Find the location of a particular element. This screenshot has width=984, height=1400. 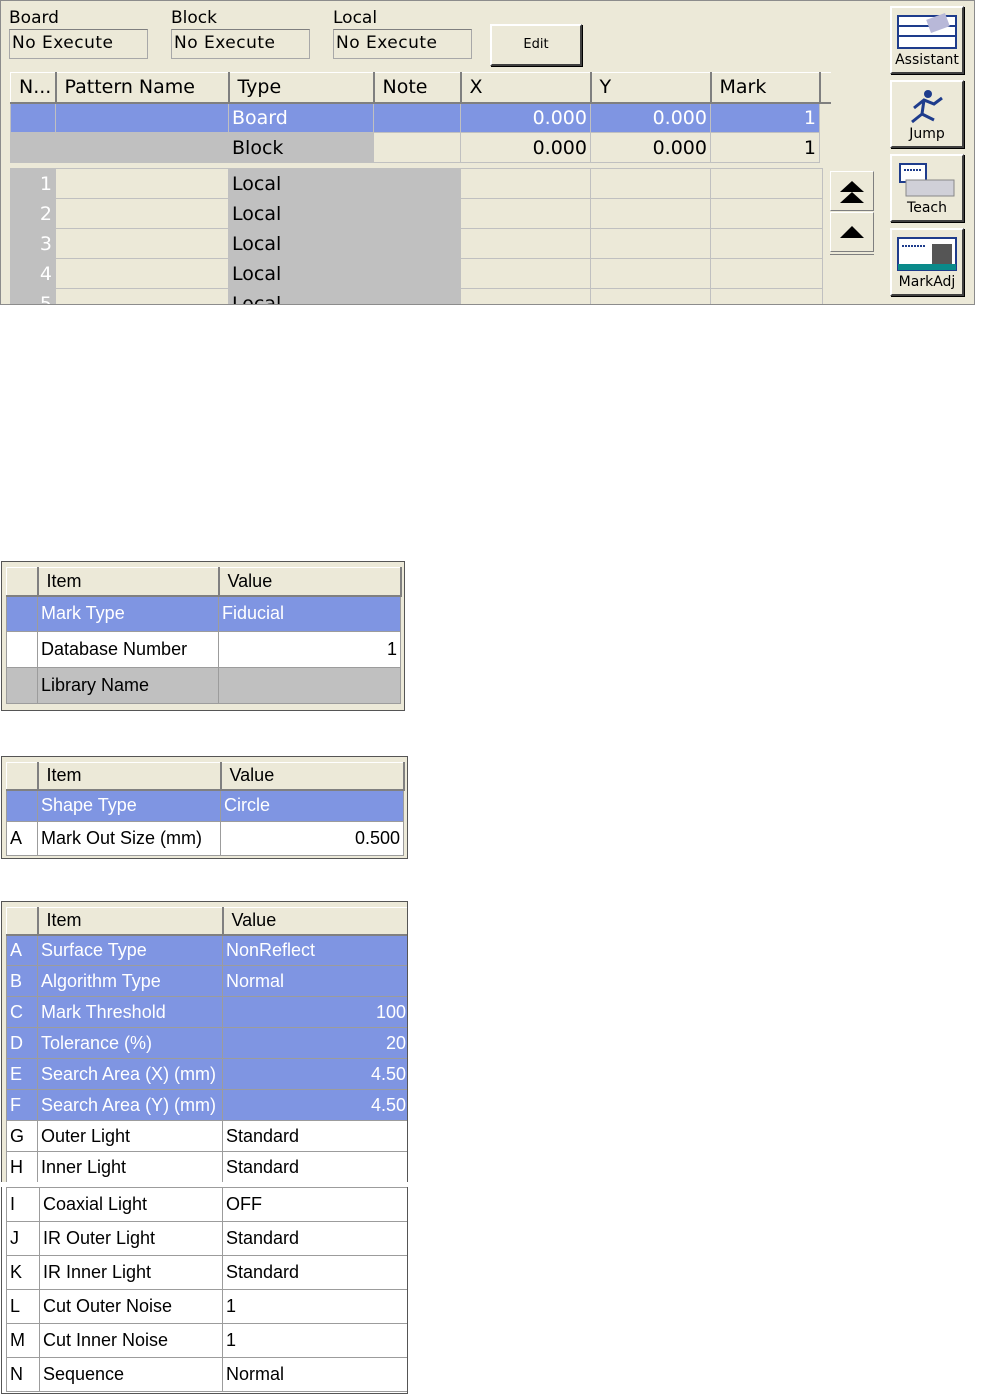

table-row: N Sequence Normal is located at coordinates (206, 1374).